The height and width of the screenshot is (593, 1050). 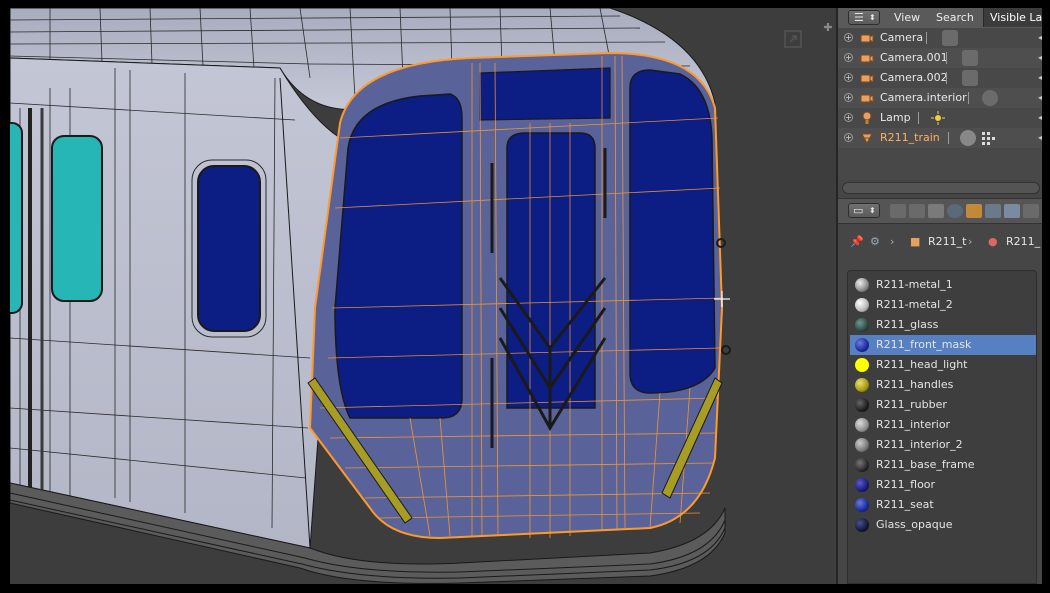 I want to click on breadcrumb-material: R211_, so click(x=1023, y=241).